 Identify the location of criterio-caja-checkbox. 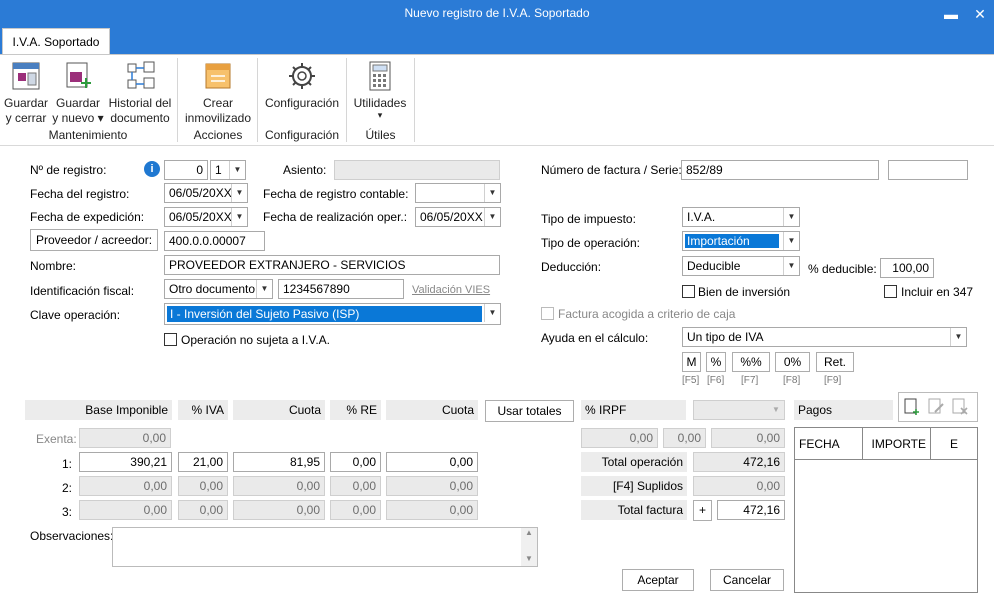
(547, 313).